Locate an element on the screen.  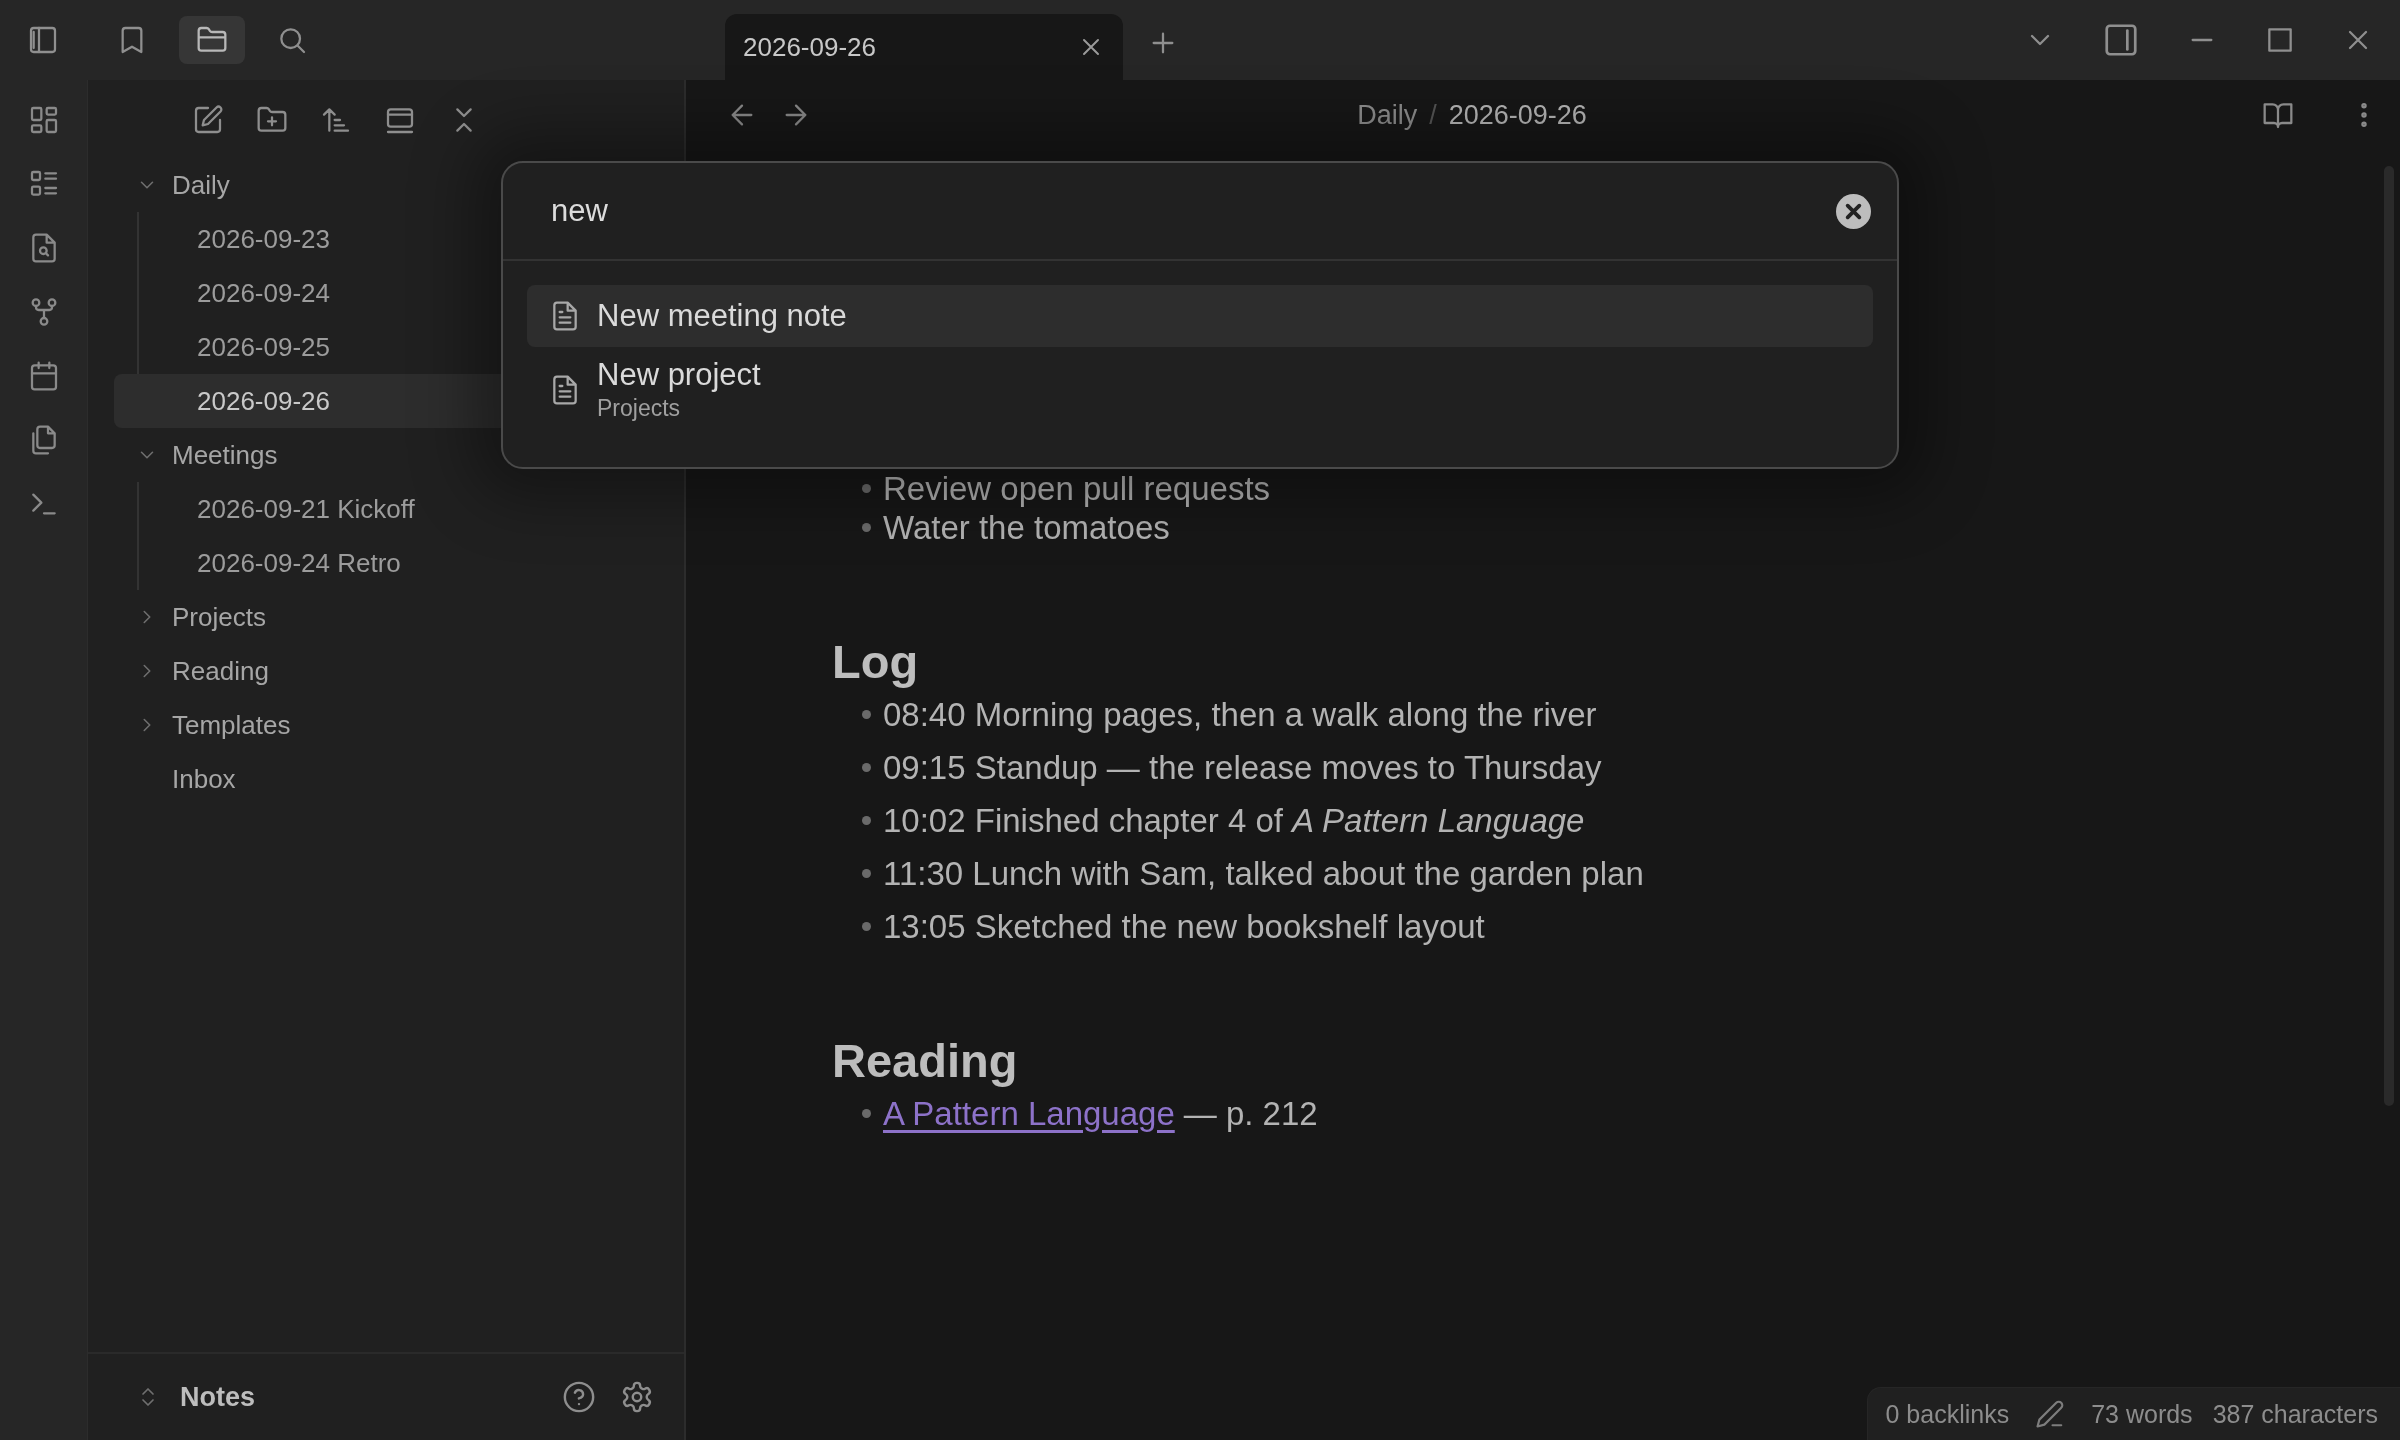
bullet-text: 09:15 Standup — the release moves to Thursday is located at coordinates (1242, 767).